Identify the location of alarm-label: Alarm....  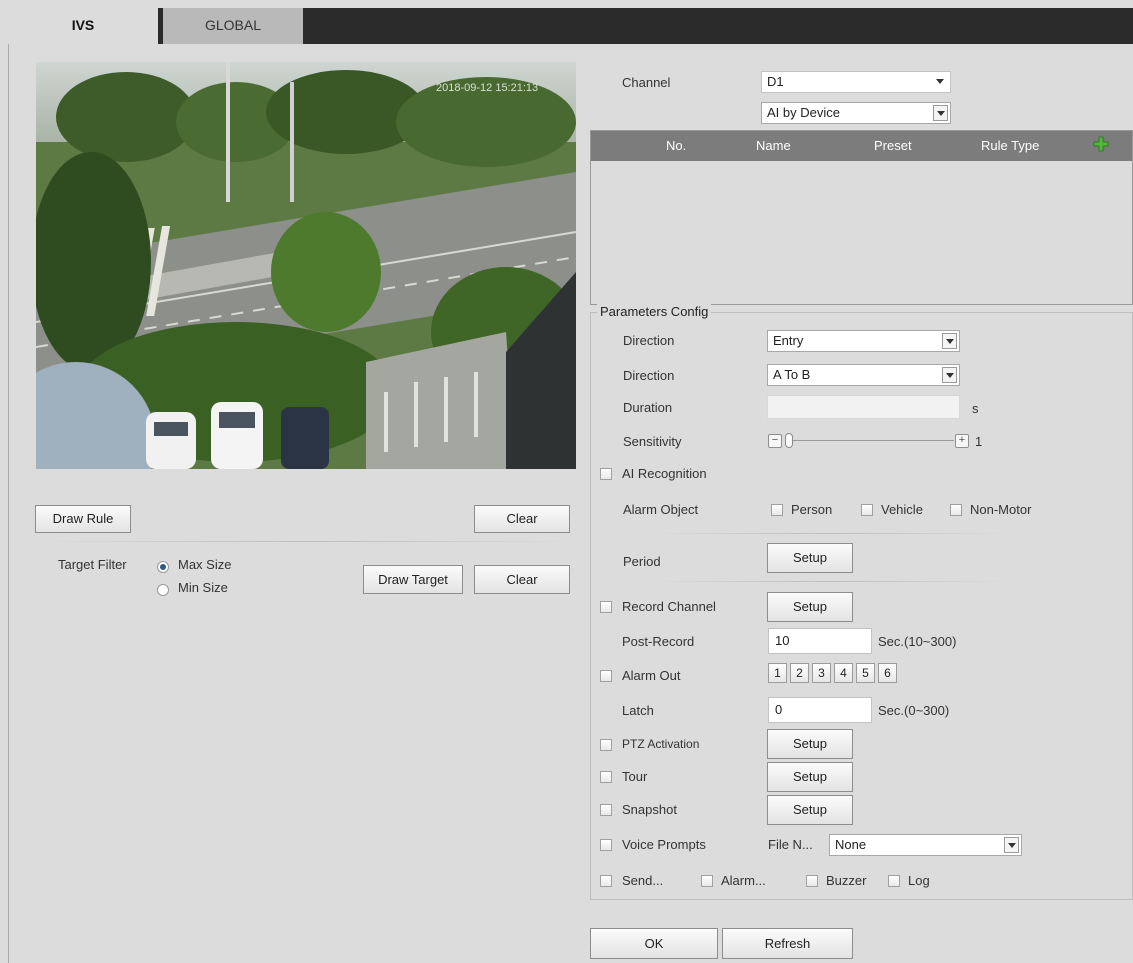
(743, 880).